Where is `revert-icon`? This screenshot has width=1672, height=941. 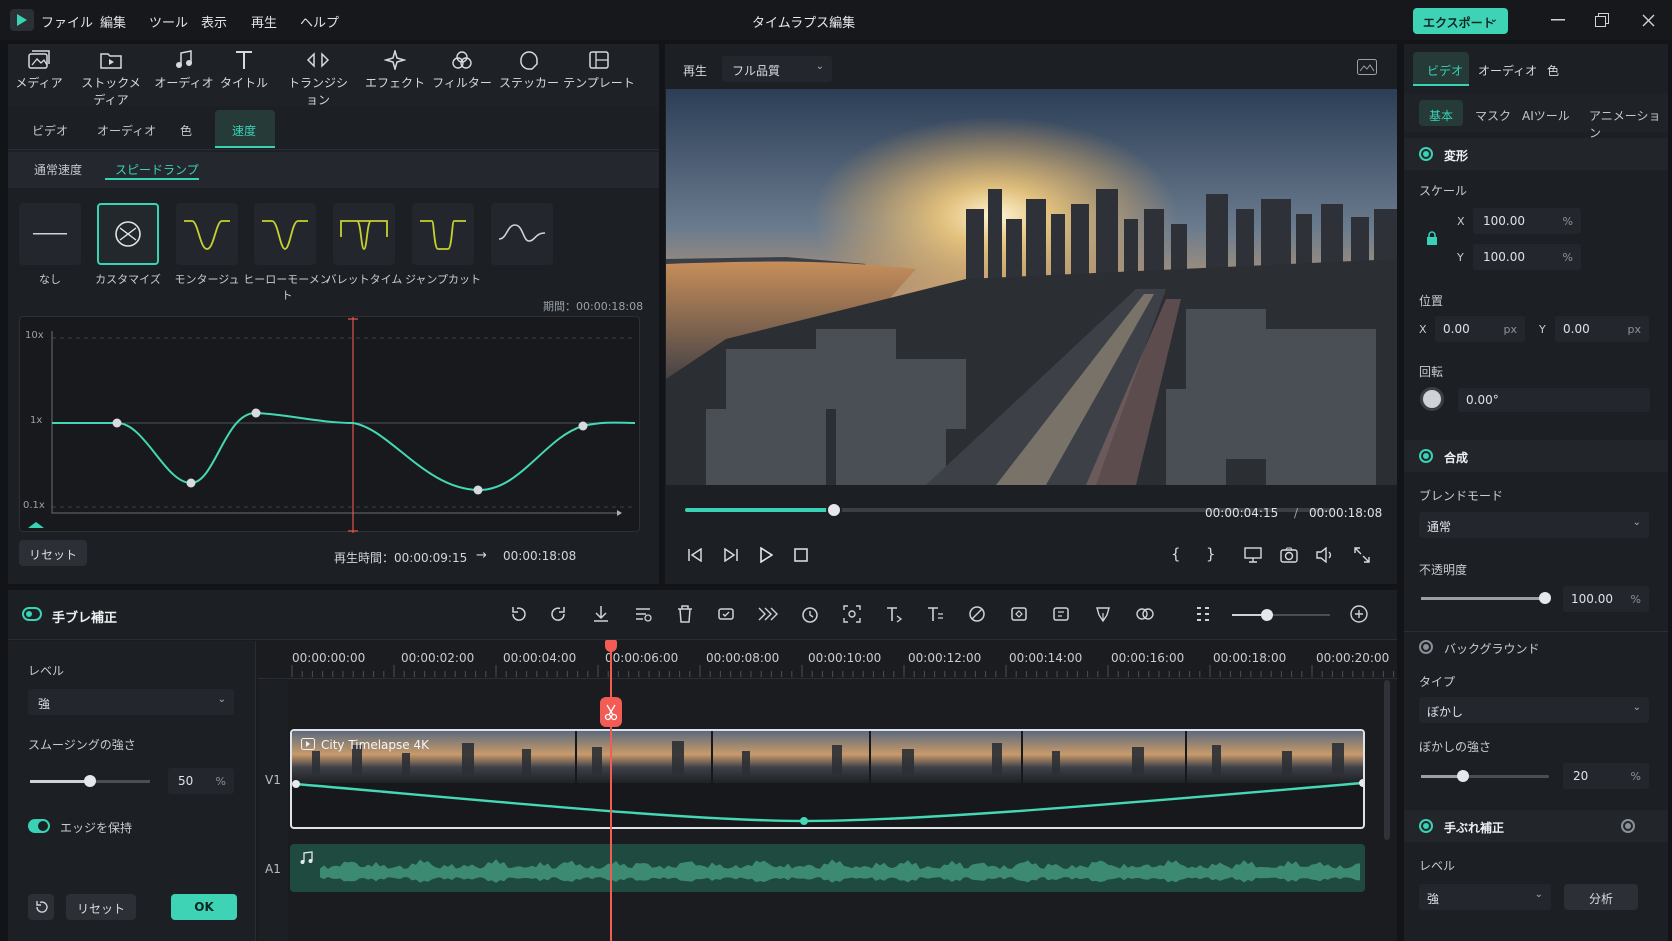 revert-icon is located at coordinates (41, 907).